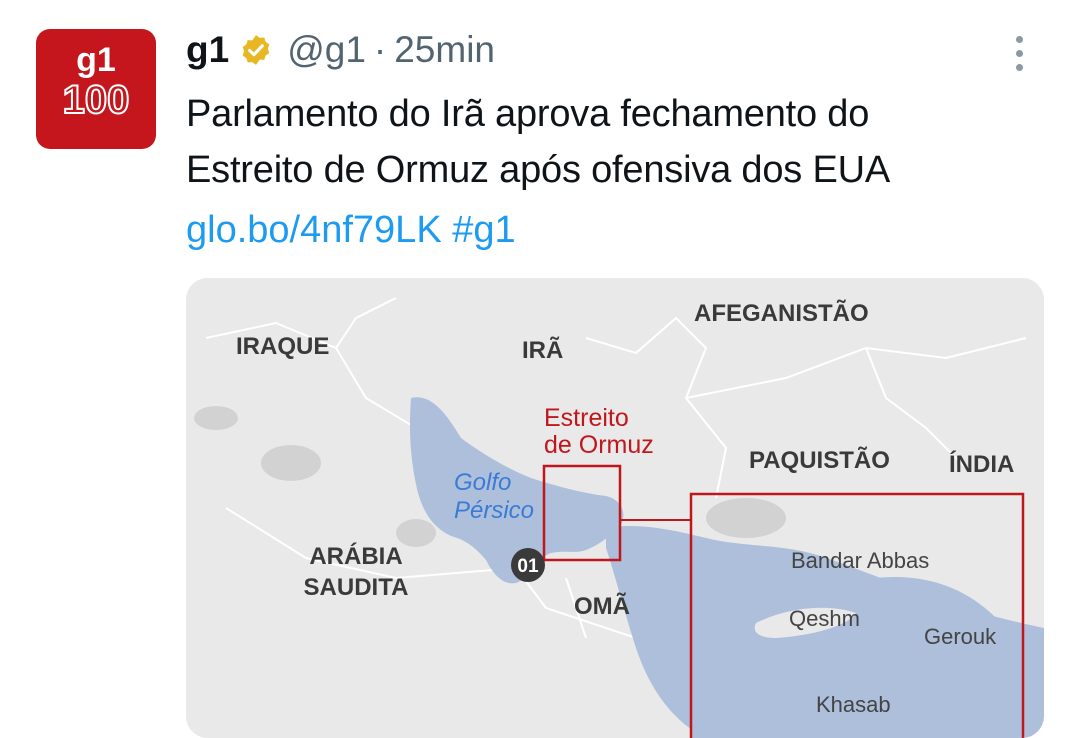 This screenshot has height=738, width=1079. Describe the element at coordinates (853, 704) in the screenshot. I see `city-khasab: Khasab` at that location.